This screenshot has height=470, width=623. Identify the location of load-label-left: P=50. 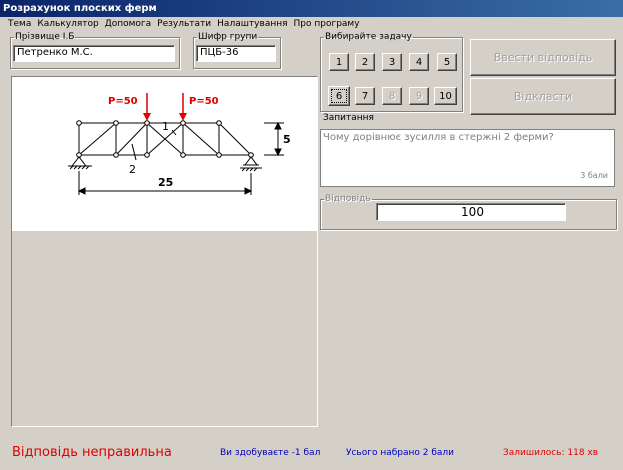
(123, 101).